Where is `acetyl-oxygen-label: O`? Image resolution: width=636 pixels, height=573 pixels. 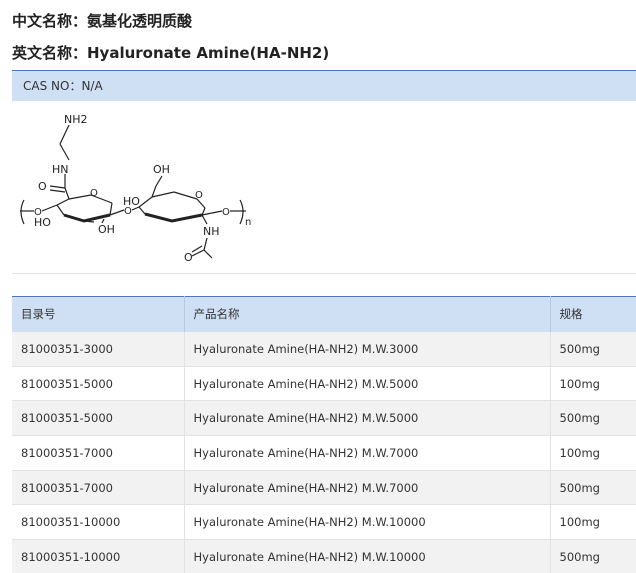 acetyl-oxygen-label: O is located at coordinates (188, 257).